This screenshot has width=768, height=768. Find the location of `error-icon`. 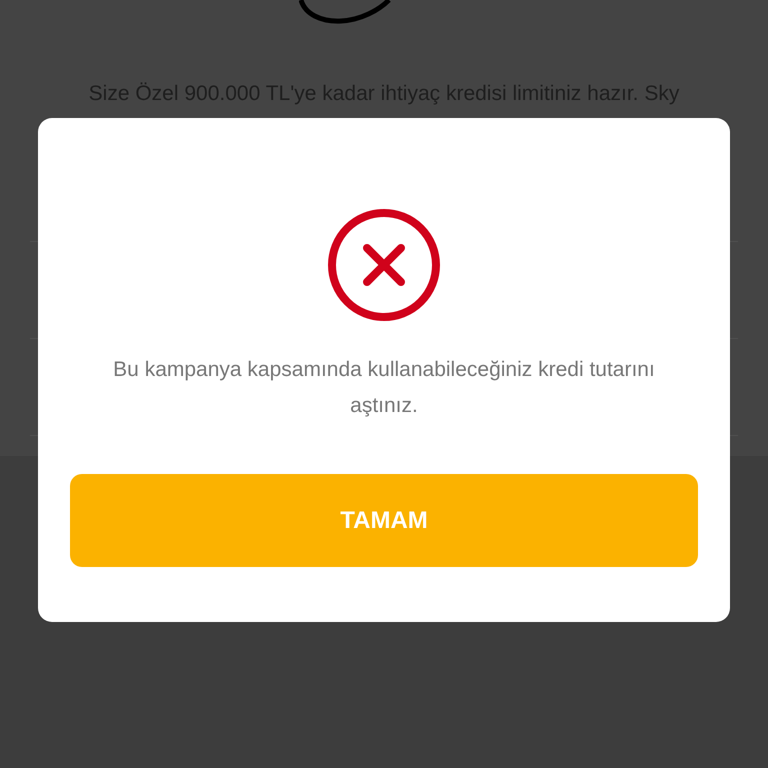

error-icon is located at coordinates (384, 265).